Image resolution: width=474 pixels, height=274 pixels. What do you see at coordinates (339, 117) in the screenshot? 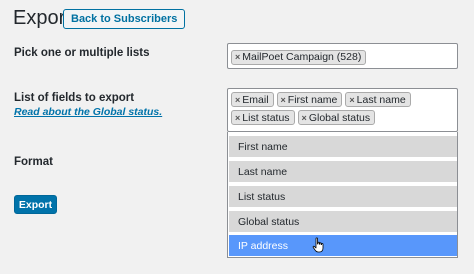
I see `field-tag-label: Global status` at bounding box center [339, 117].